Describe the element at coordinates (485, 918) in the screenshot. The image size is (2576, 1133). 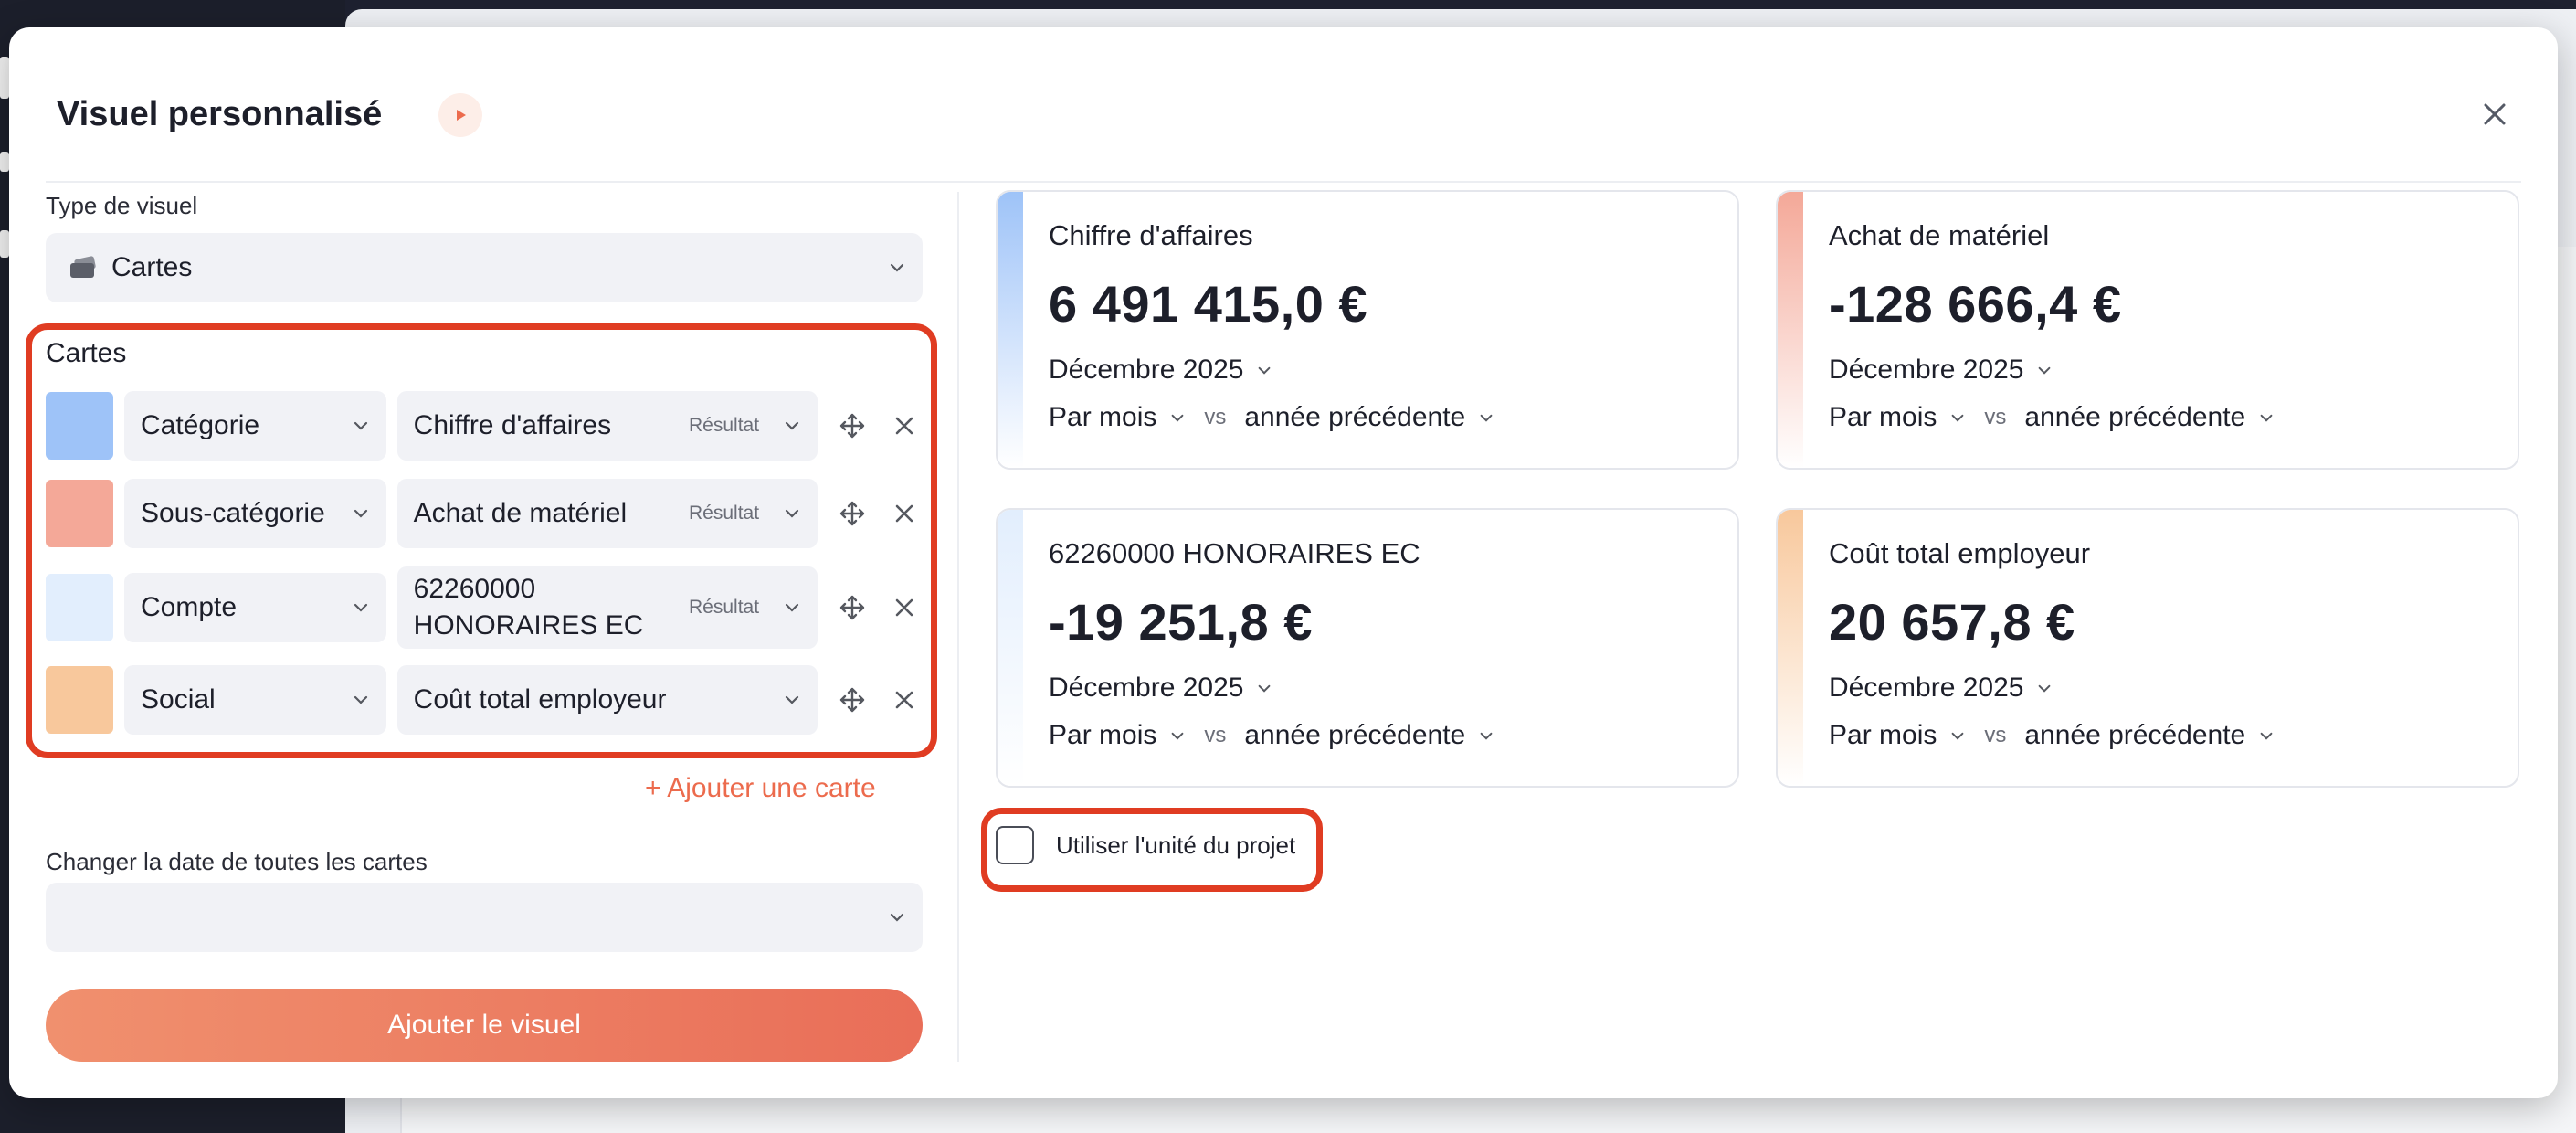
I see `date-all-cards-select` at that location.